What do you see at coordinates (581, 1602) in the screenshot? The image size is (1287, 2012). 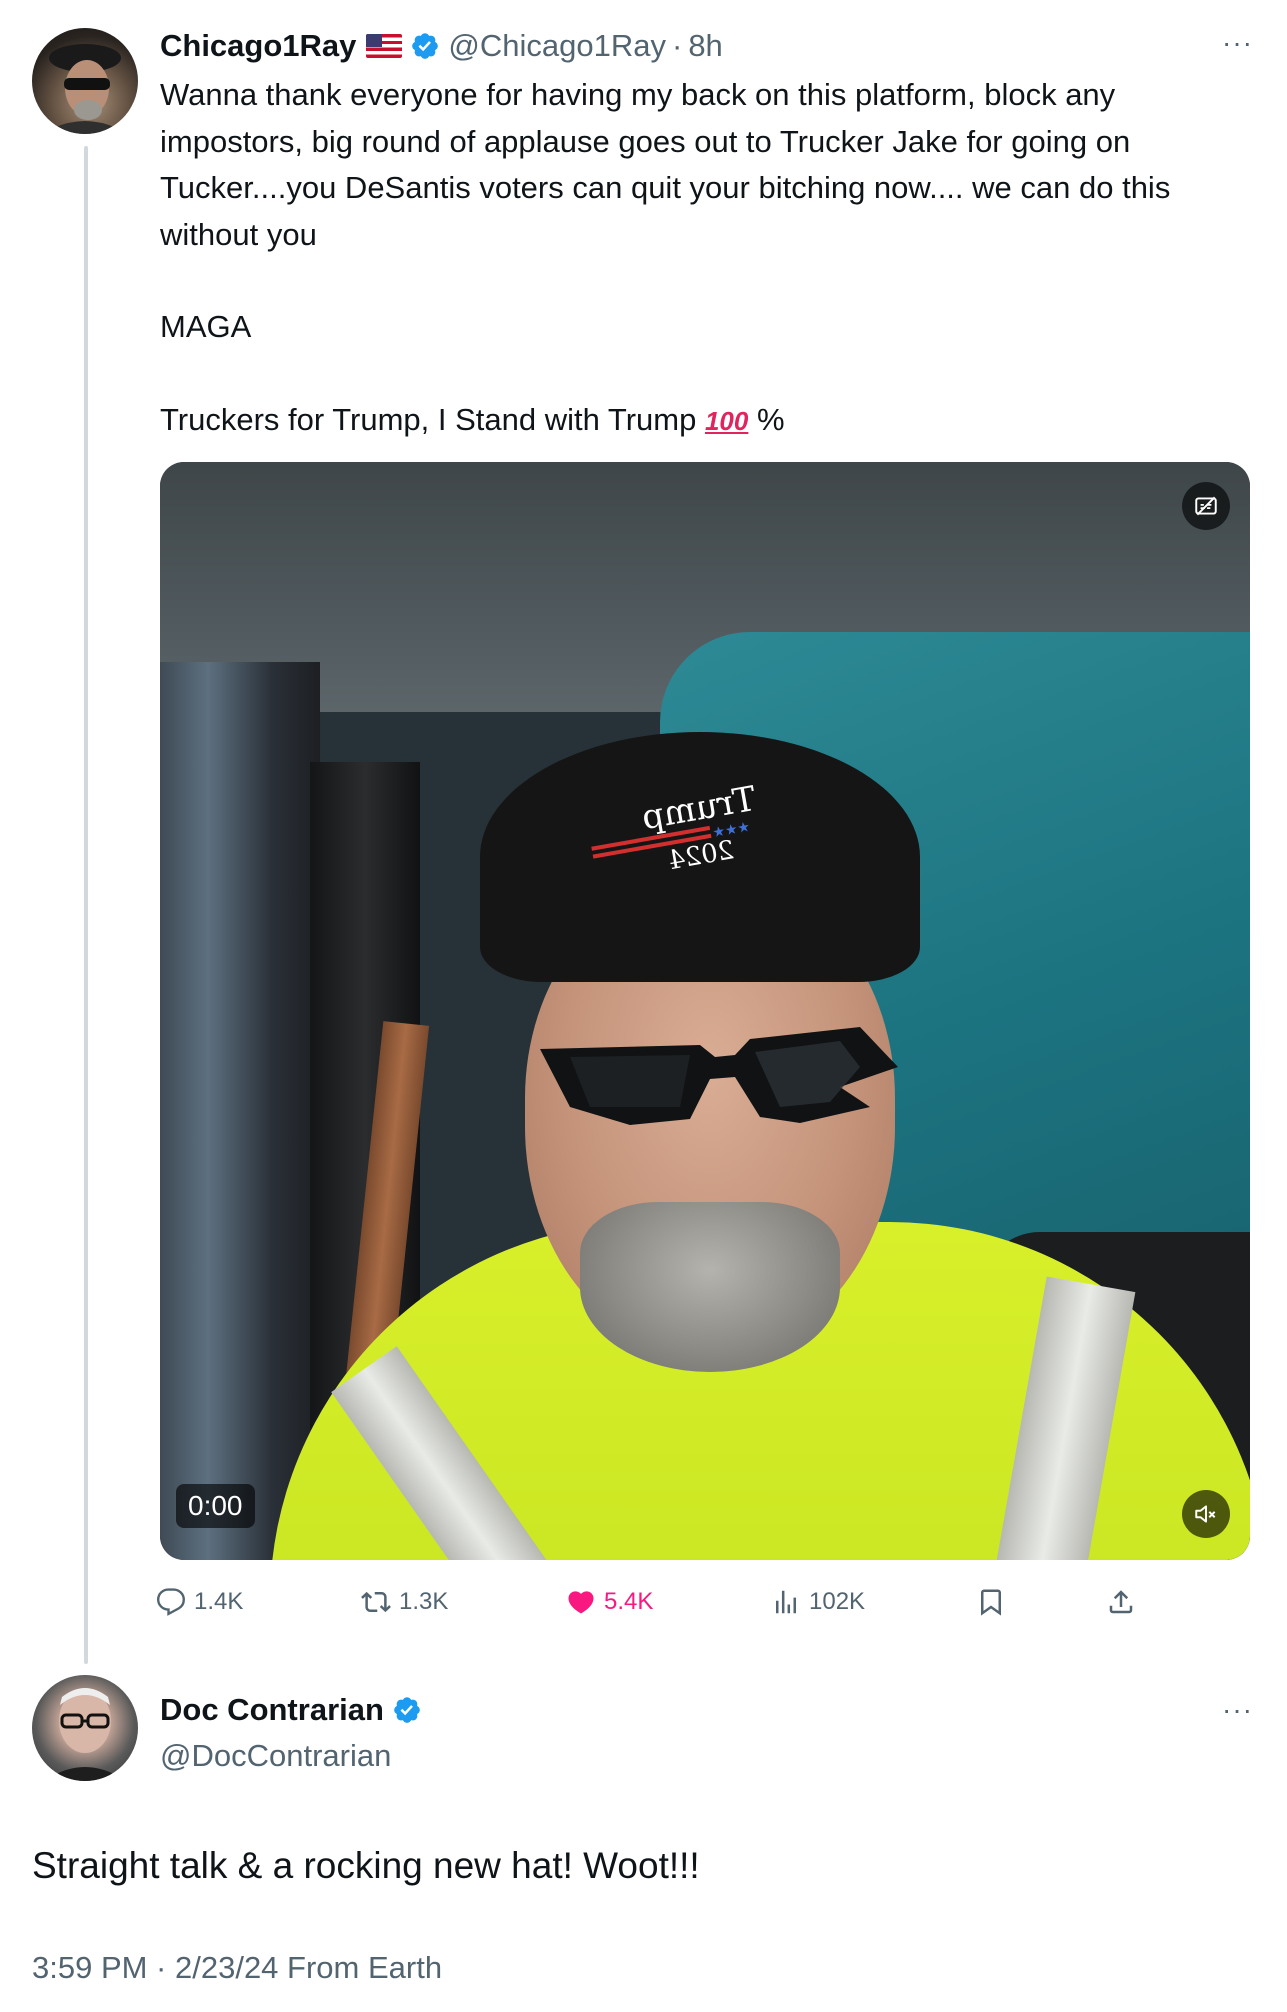 I see `heart-filled-icon` at bounding box center [581, 1602].